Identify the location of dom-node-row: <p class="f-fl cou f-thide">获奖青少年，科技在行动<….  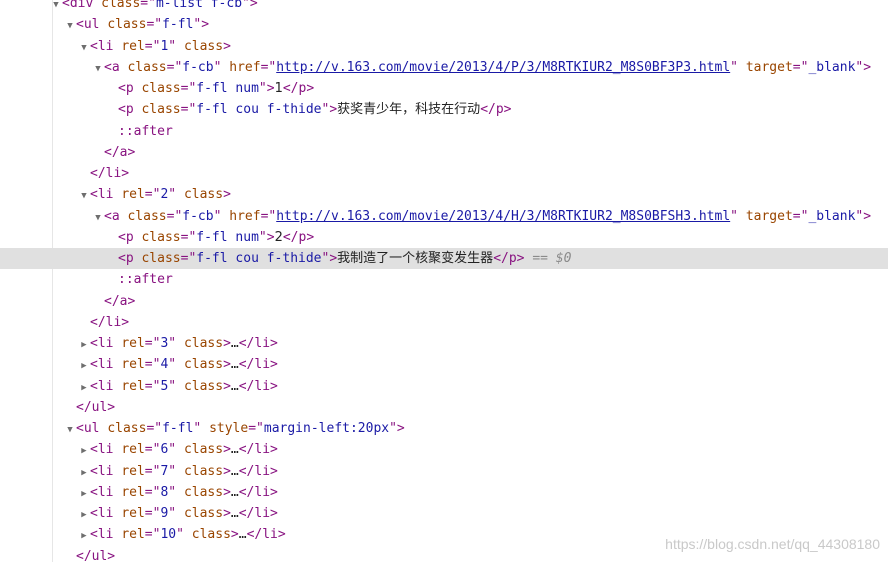
(444, 109).